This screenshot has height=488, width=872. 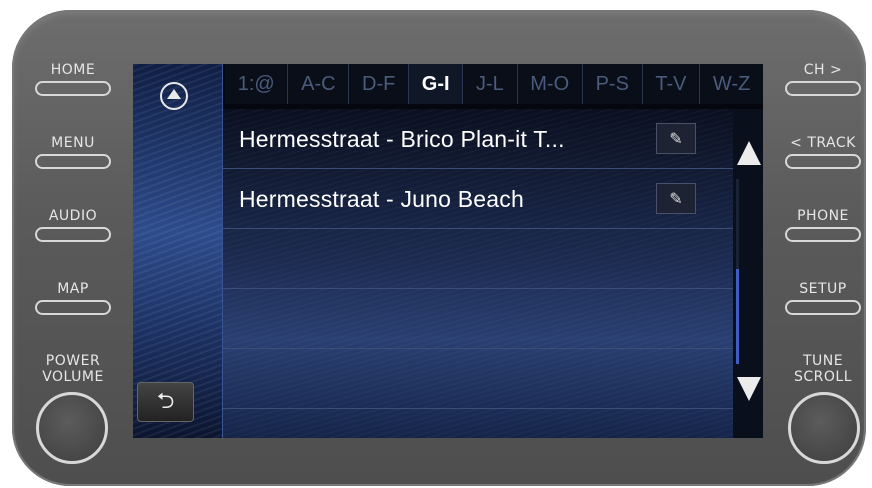 What do you see at coordinates (72, 428) in the screenshot?
I see `power-volume-knob` at bounding box center [72, 428].